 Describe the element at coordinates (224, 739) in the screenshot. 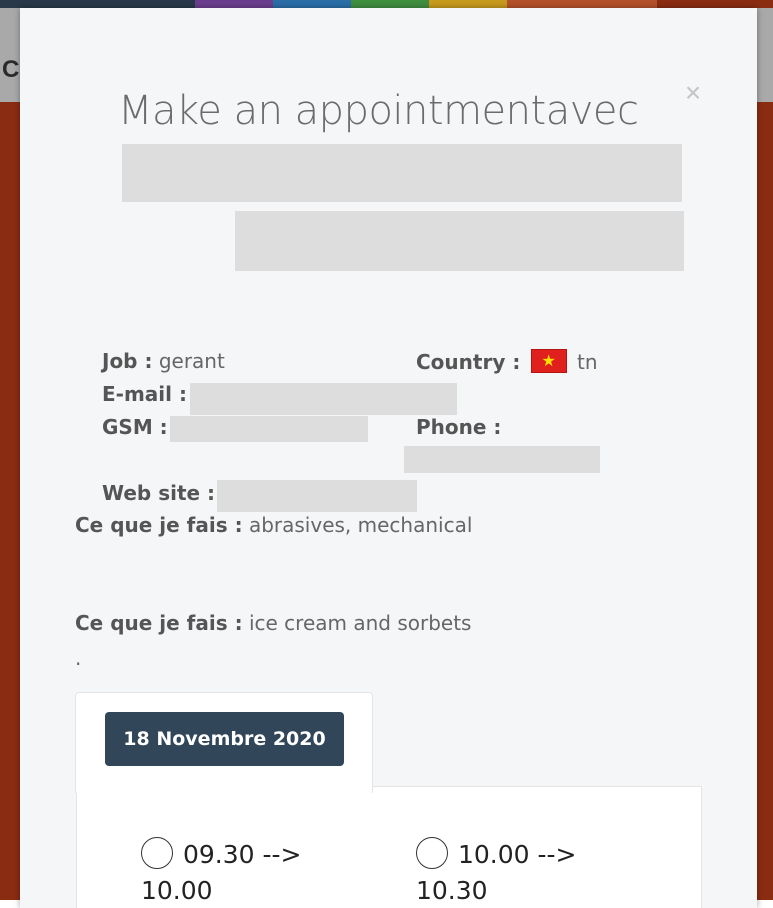

I see `date-tab-label: 18 Novembre 2020` at that location.